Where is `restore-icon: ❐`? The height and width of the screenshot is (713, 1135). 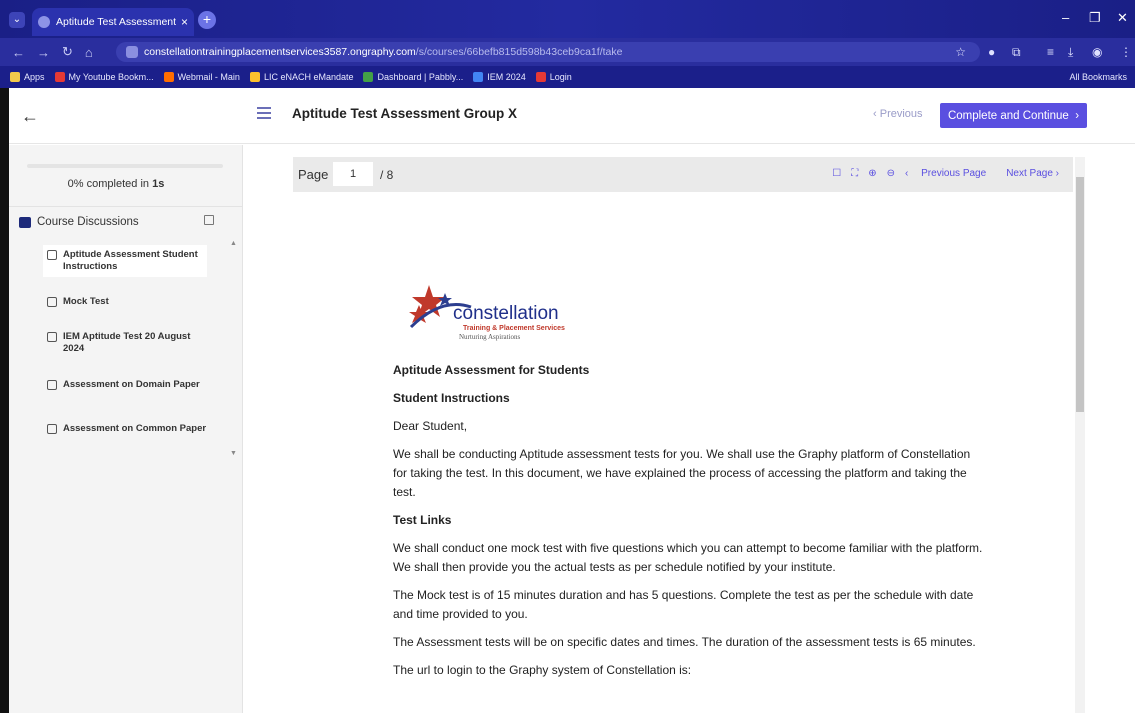 restore-icon: ❐ is located at coordinates (1095, 18).